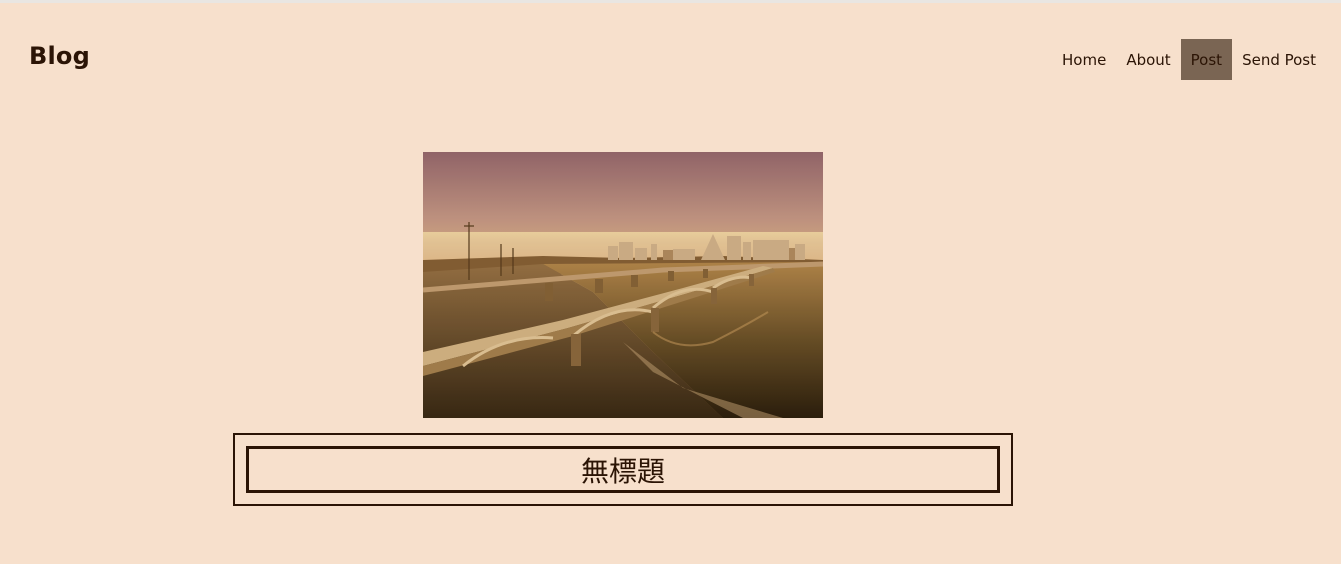 This screenshot has width=1341, height=564. I want to click on main-nav: Home About Post Send Post, so click(1189, 59).